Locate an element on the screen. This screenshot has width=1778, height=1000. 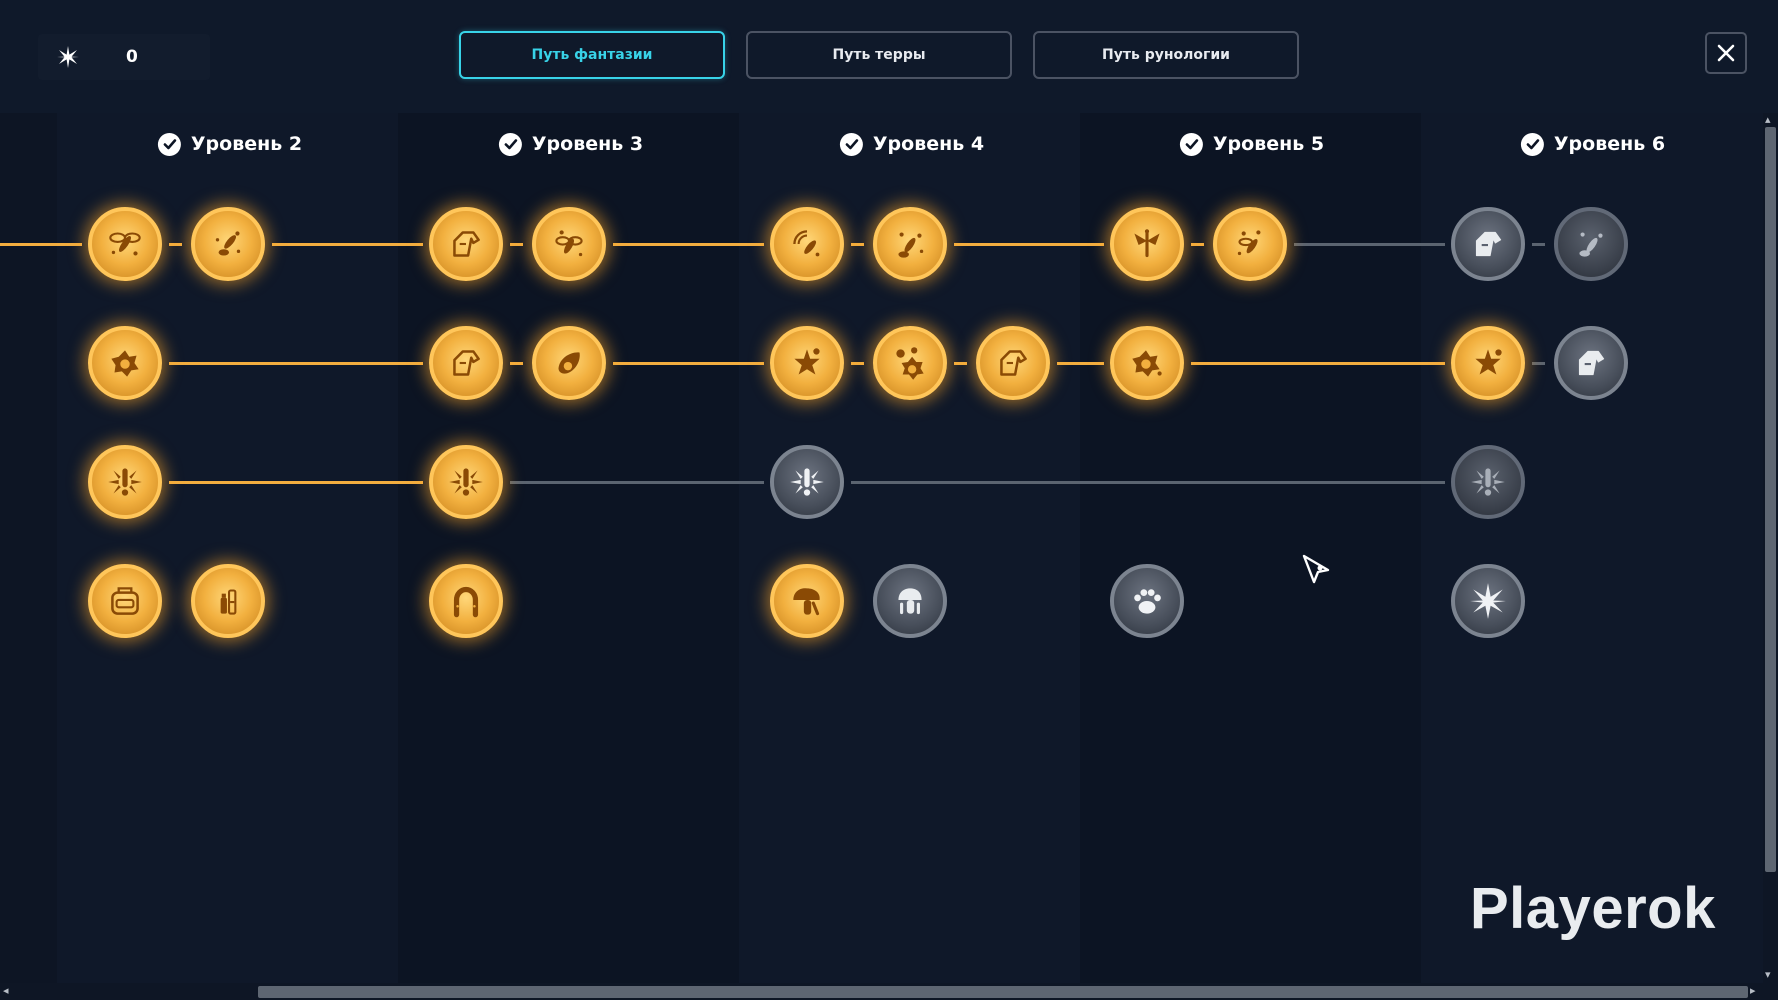
horizontal-scrollbar: ◂ ▸ is located at coordinates (889, 991).